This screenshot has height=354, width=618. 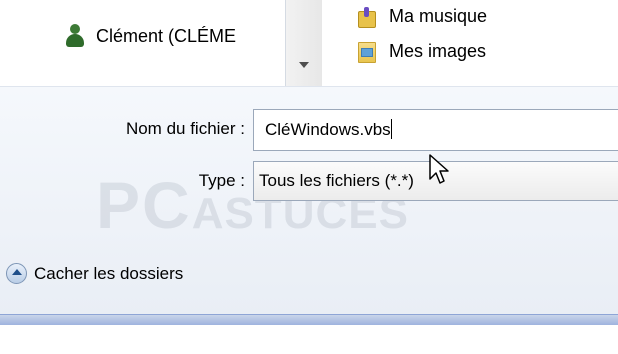 What do you see at coordinates (328, 129) in the screenshot?
I see `filename-value: CléWindows.vbs` at bounding box center [328, 129].